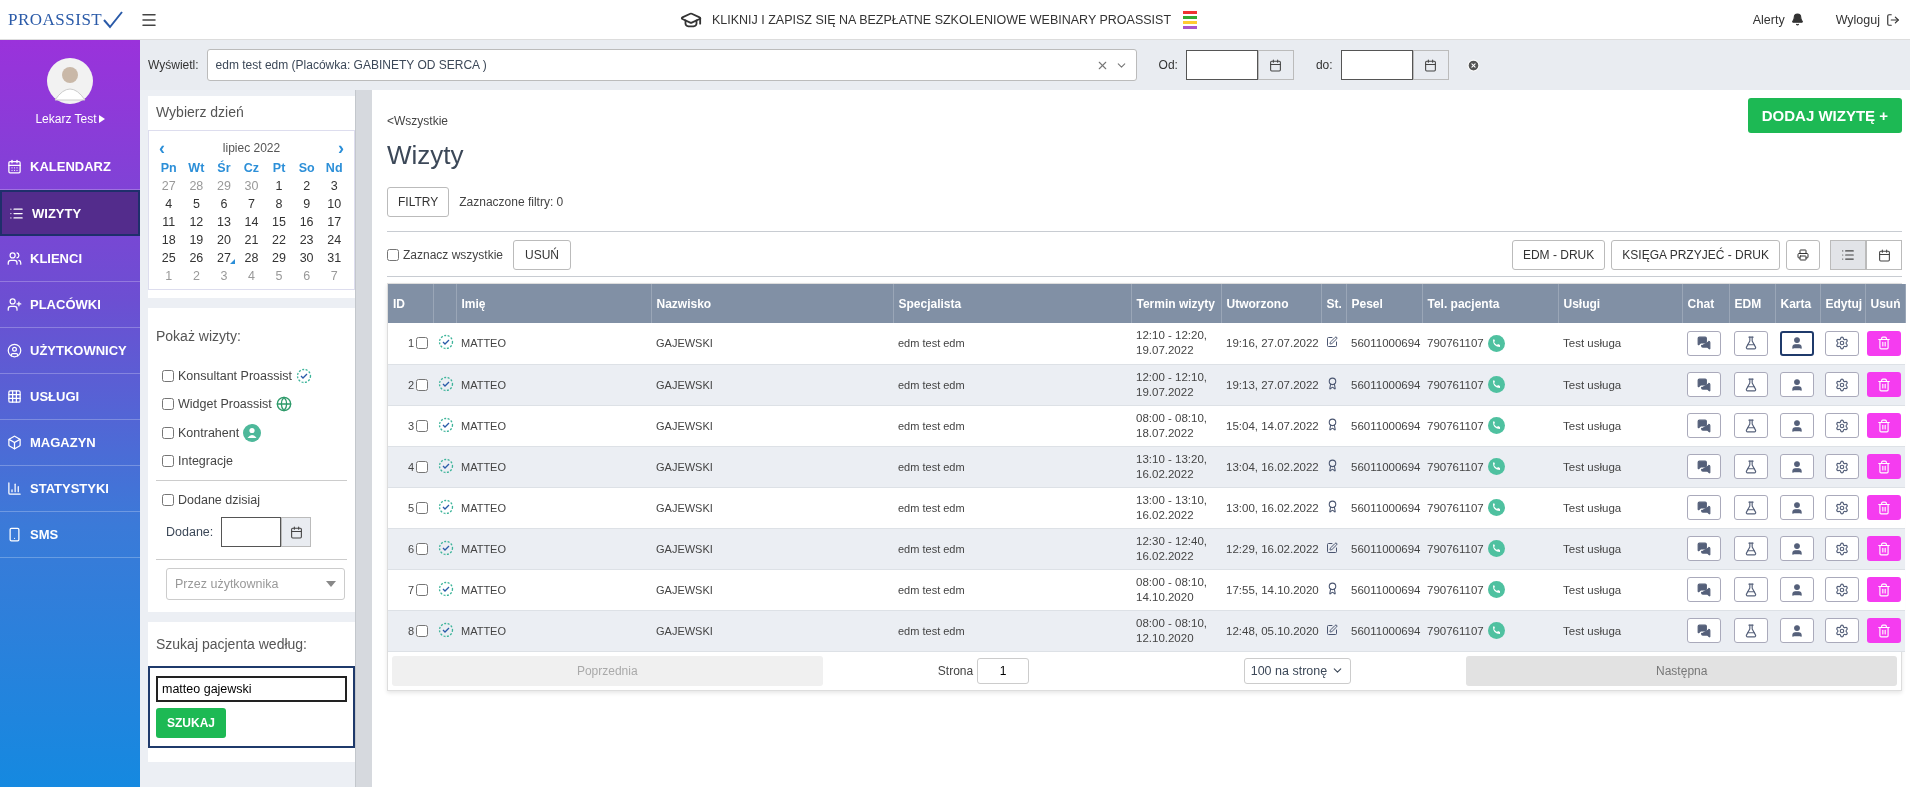 Image resolution: width=1910 pixels, height=787 pixels. What do you see at coordinates (279, 186) in the screenshot?
I see `calendar-day: 1` at bounding box center [279, 186].